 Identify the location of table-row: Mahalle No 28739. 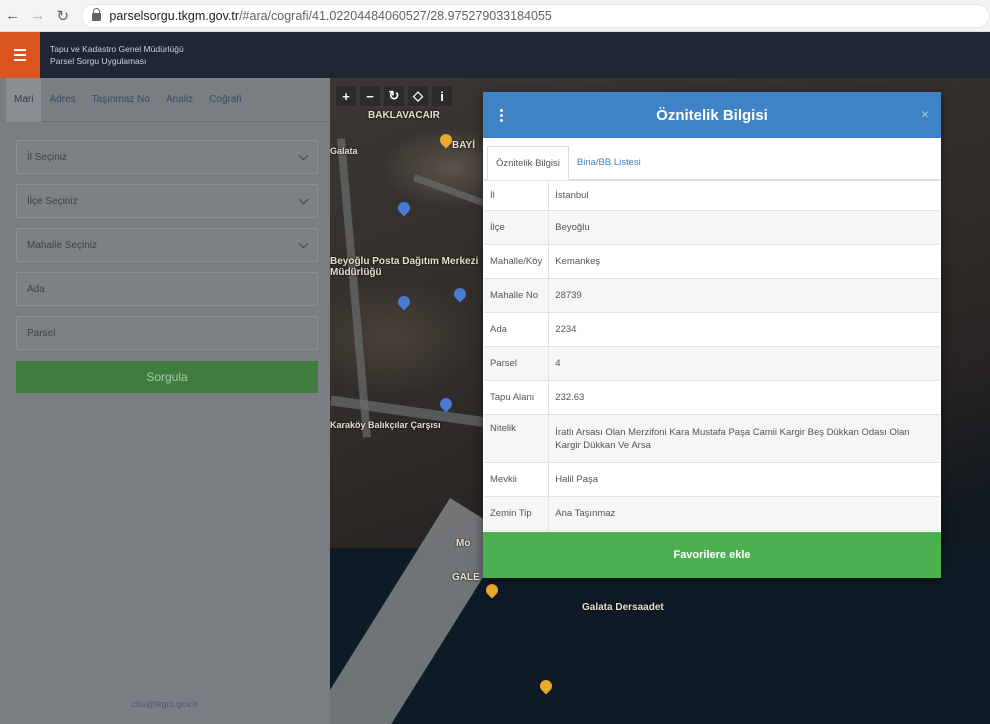
(712, 295).